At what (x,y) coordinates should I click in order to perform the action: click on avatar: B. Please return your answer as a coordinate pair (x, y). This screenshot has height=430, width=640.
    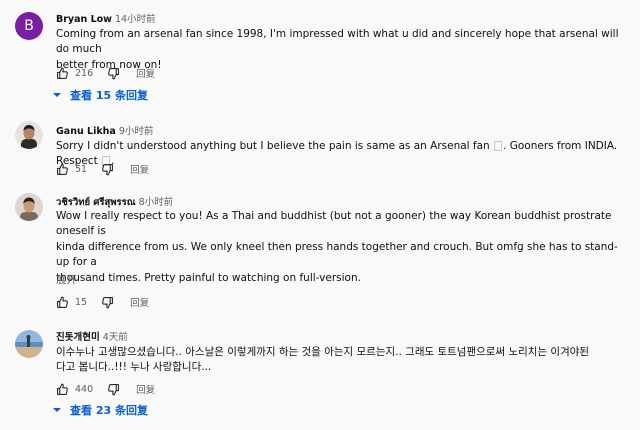
    Looking at the image, I should click on (29, 26).